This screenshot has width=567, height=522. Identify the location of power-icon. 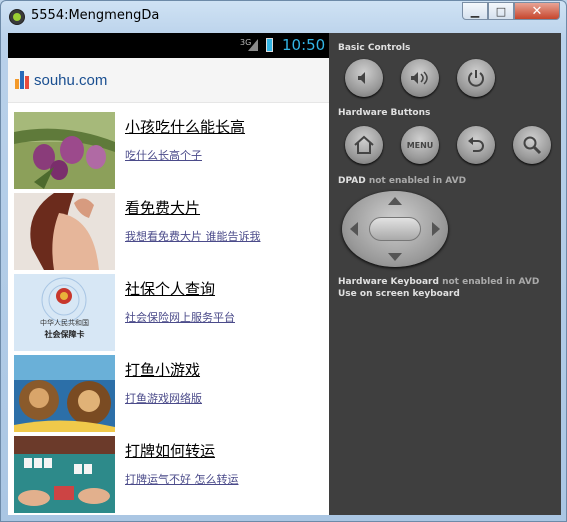
(476, 78).